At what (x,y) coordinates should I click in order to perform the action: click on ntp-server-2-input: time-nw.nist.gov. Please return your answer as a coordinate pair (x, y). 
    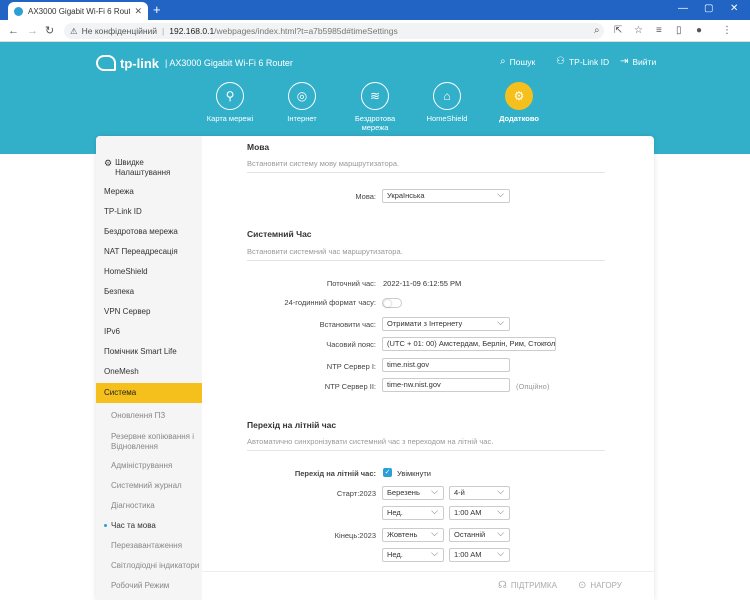
    Looking at the image, I should click on (446, 385).